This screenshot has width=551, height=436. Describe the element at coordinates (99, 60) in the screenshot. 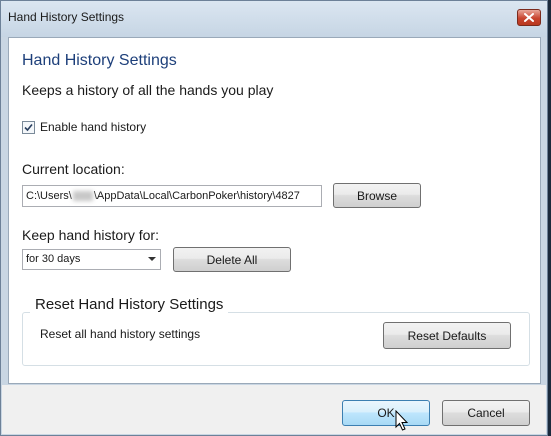

I see `page-title: Hand History Settings` at that location.